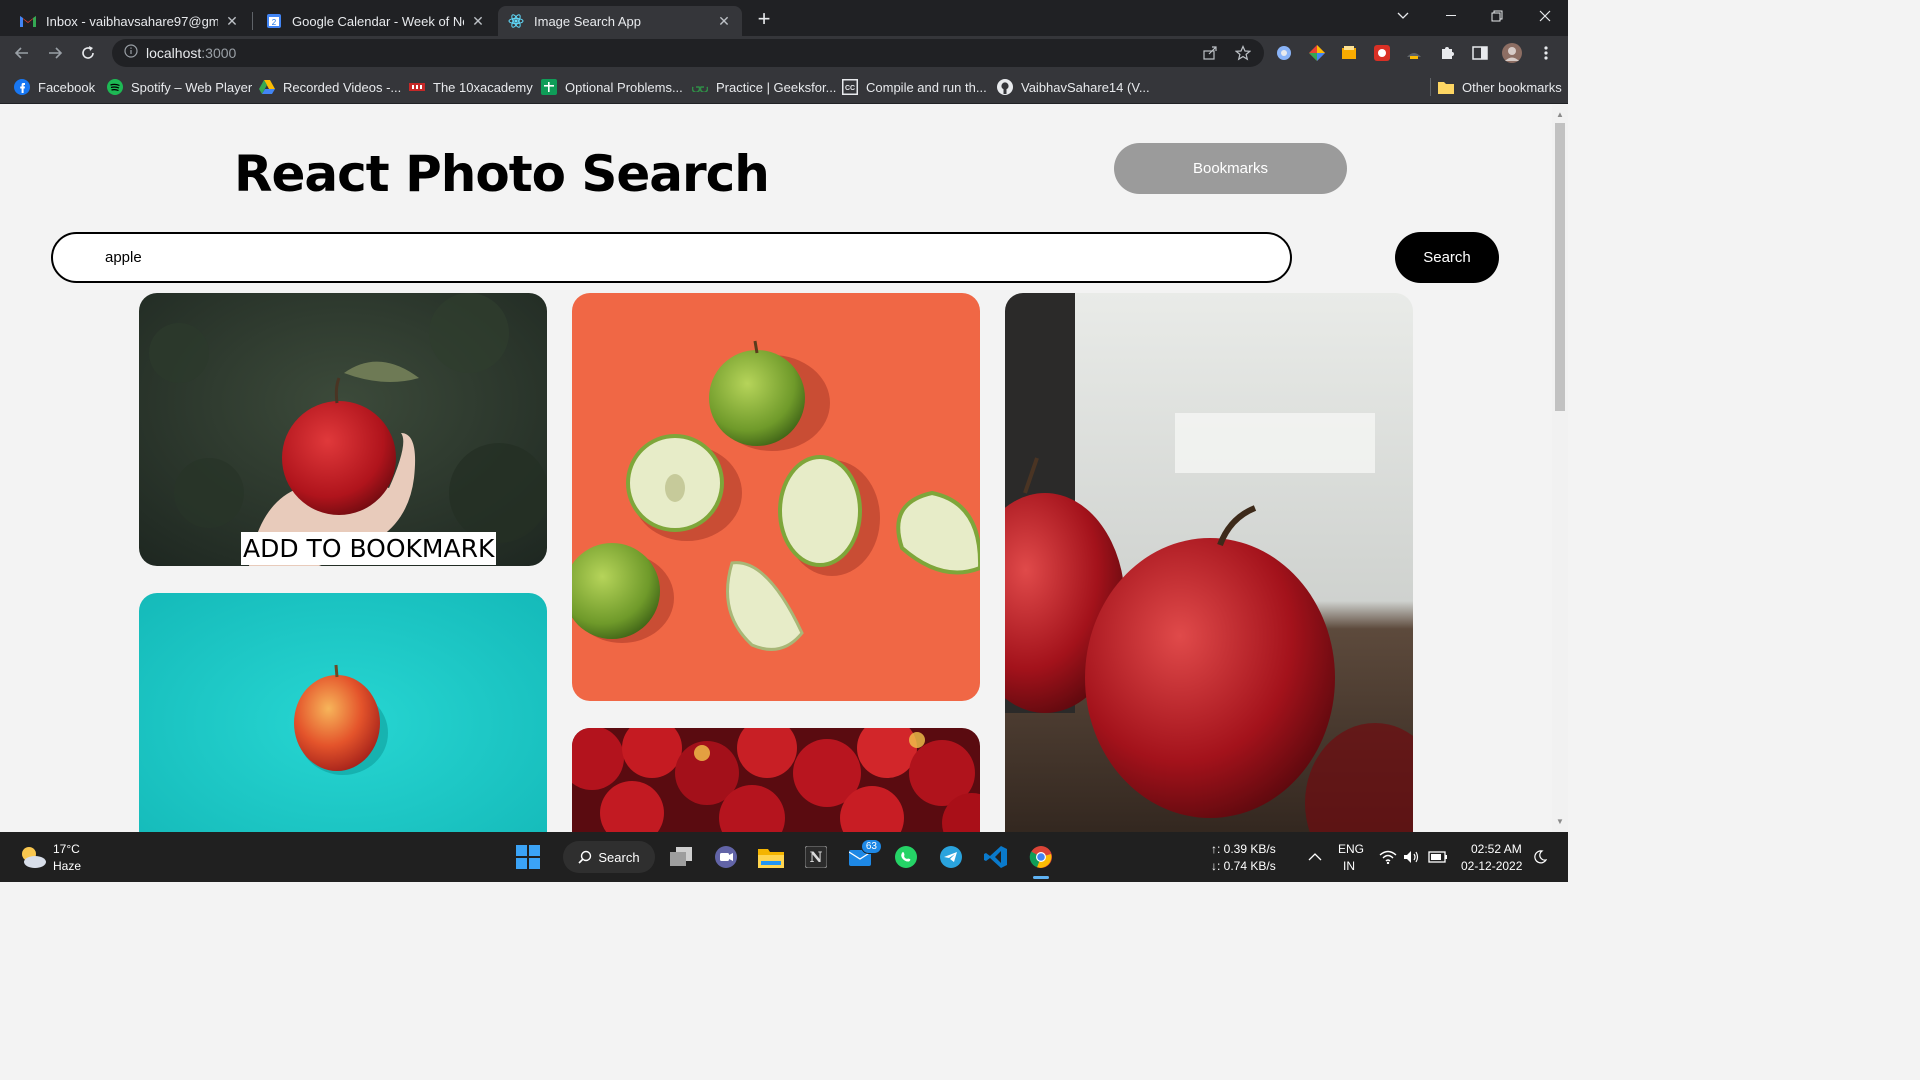 Image resolution: width=1920 pixels, height=1080 pixels. Describe the element at coordinates (417, 87) in the screenshot. I see `10x-icon` at that location.